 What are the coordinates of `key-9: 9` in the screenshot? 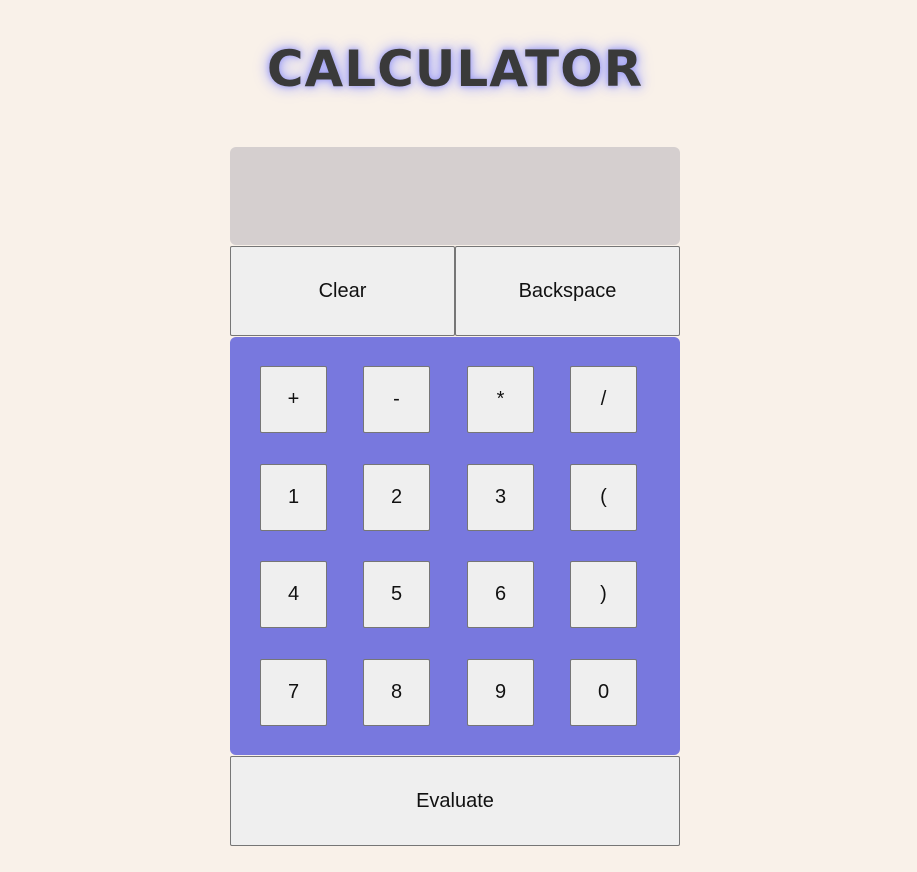 It's located at (500, 692).